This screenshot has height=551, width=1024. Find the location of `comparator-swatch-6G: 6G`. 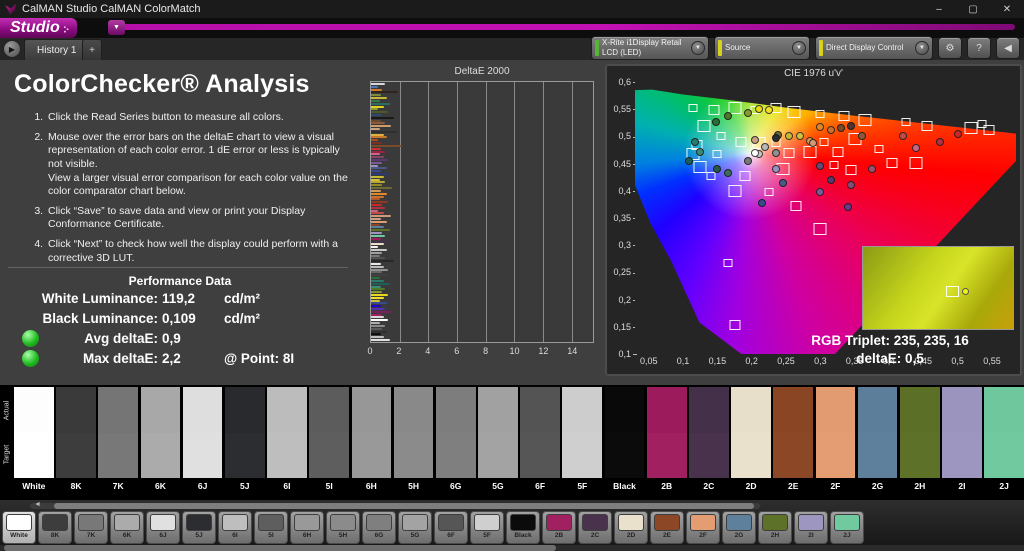

comparator-swatch-6G: 6G is located at coordinates (455, 443).